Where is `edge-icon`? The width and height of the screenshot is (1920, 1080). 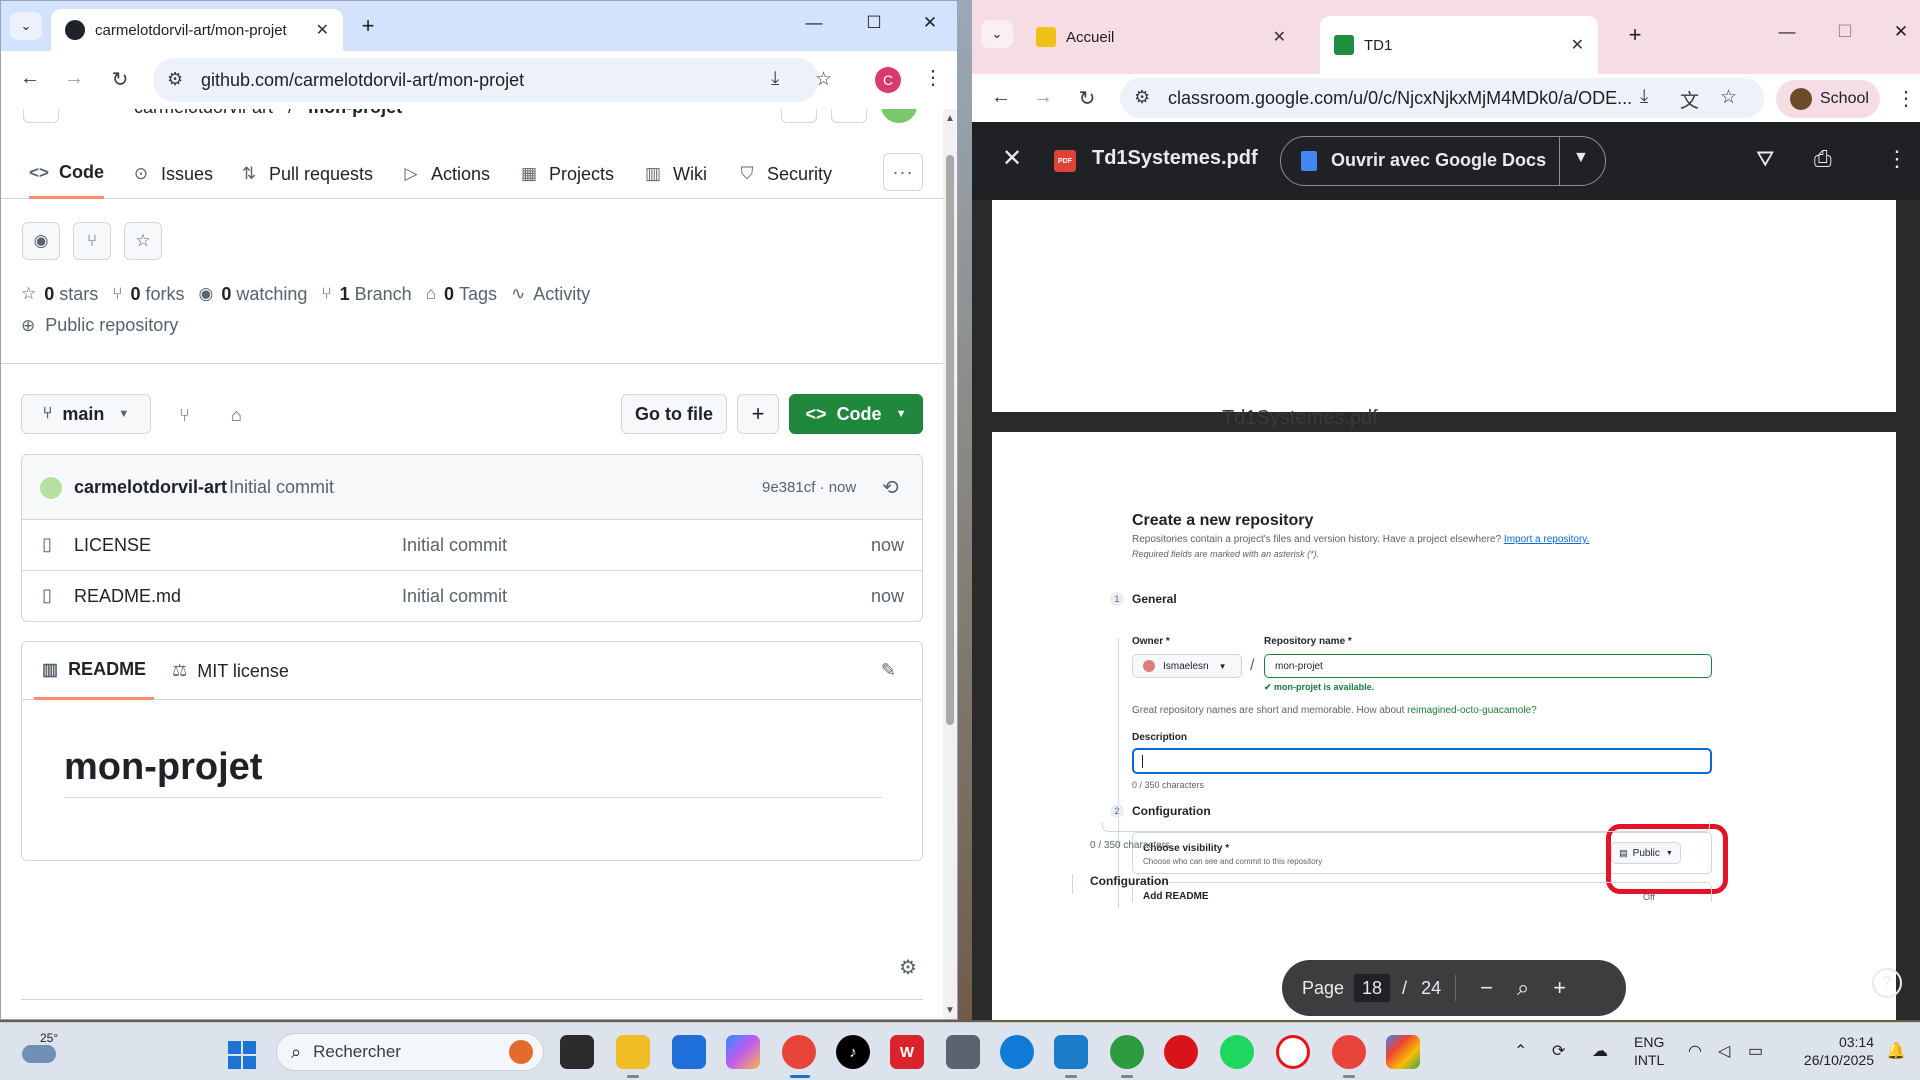 edge-icon is located at coordinates (1017, 1052).